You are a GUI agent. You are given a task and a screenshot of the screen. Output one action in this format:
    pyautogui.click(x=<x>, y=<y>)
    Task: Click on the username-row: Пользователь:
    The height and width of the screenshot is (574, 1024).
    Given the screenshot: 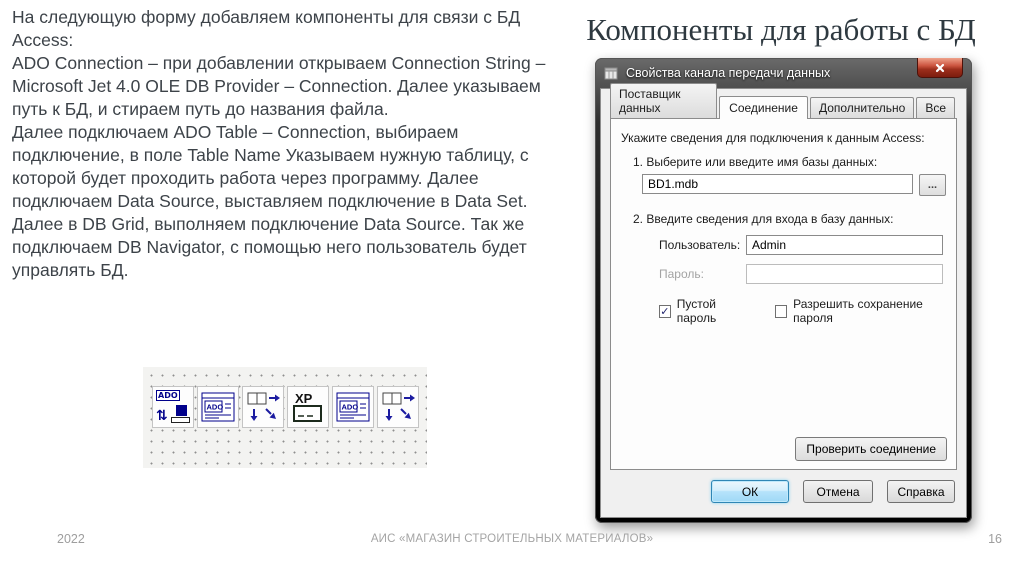 What is the action you would take?
    pyautogui.click(x=802, y=245)
    